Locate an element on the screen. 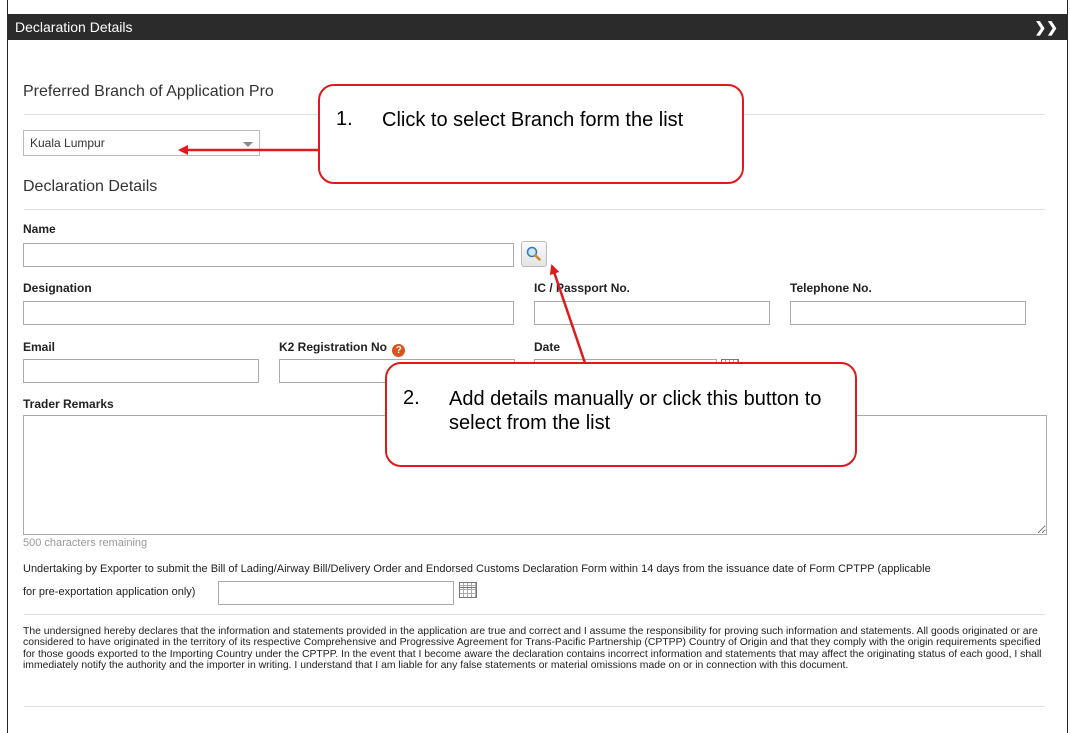 Image resolution: width=1070 pixels, height=733 pixels. arrow-to-lookup-button is located at coordinates (568, 314).